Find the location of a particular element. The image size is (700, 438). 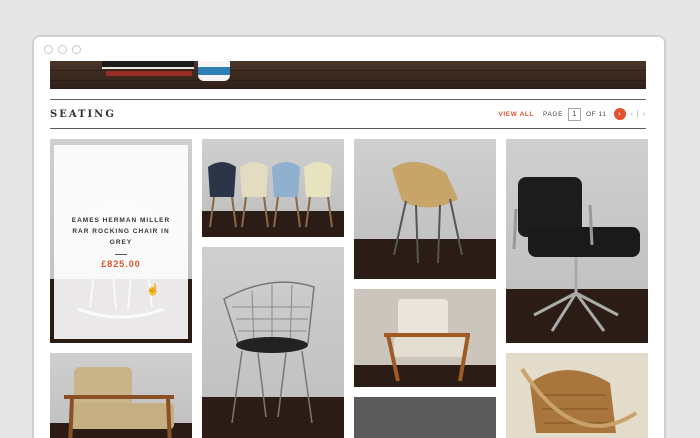

book-image is located at coordinates (149, 73).